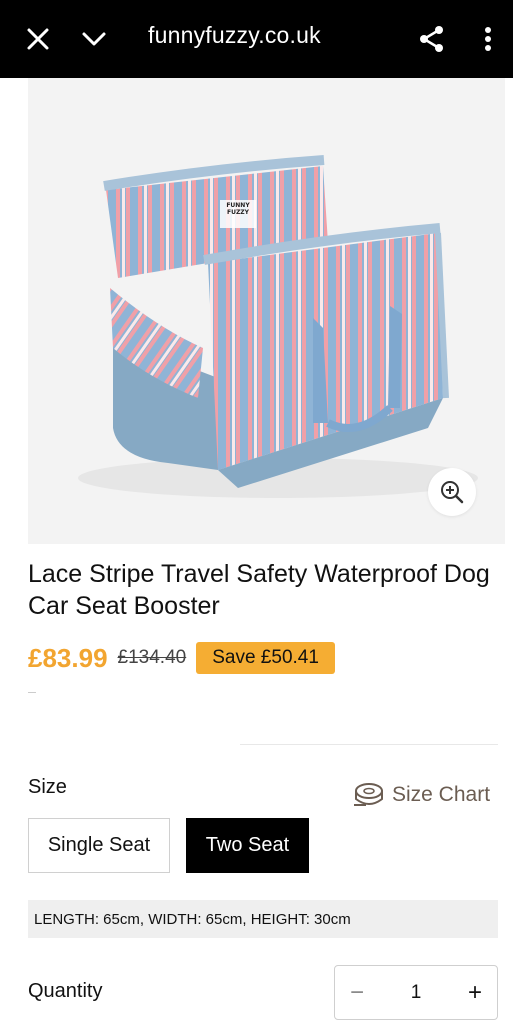  I want to click on chevron-down-icon, so click(94, 39).